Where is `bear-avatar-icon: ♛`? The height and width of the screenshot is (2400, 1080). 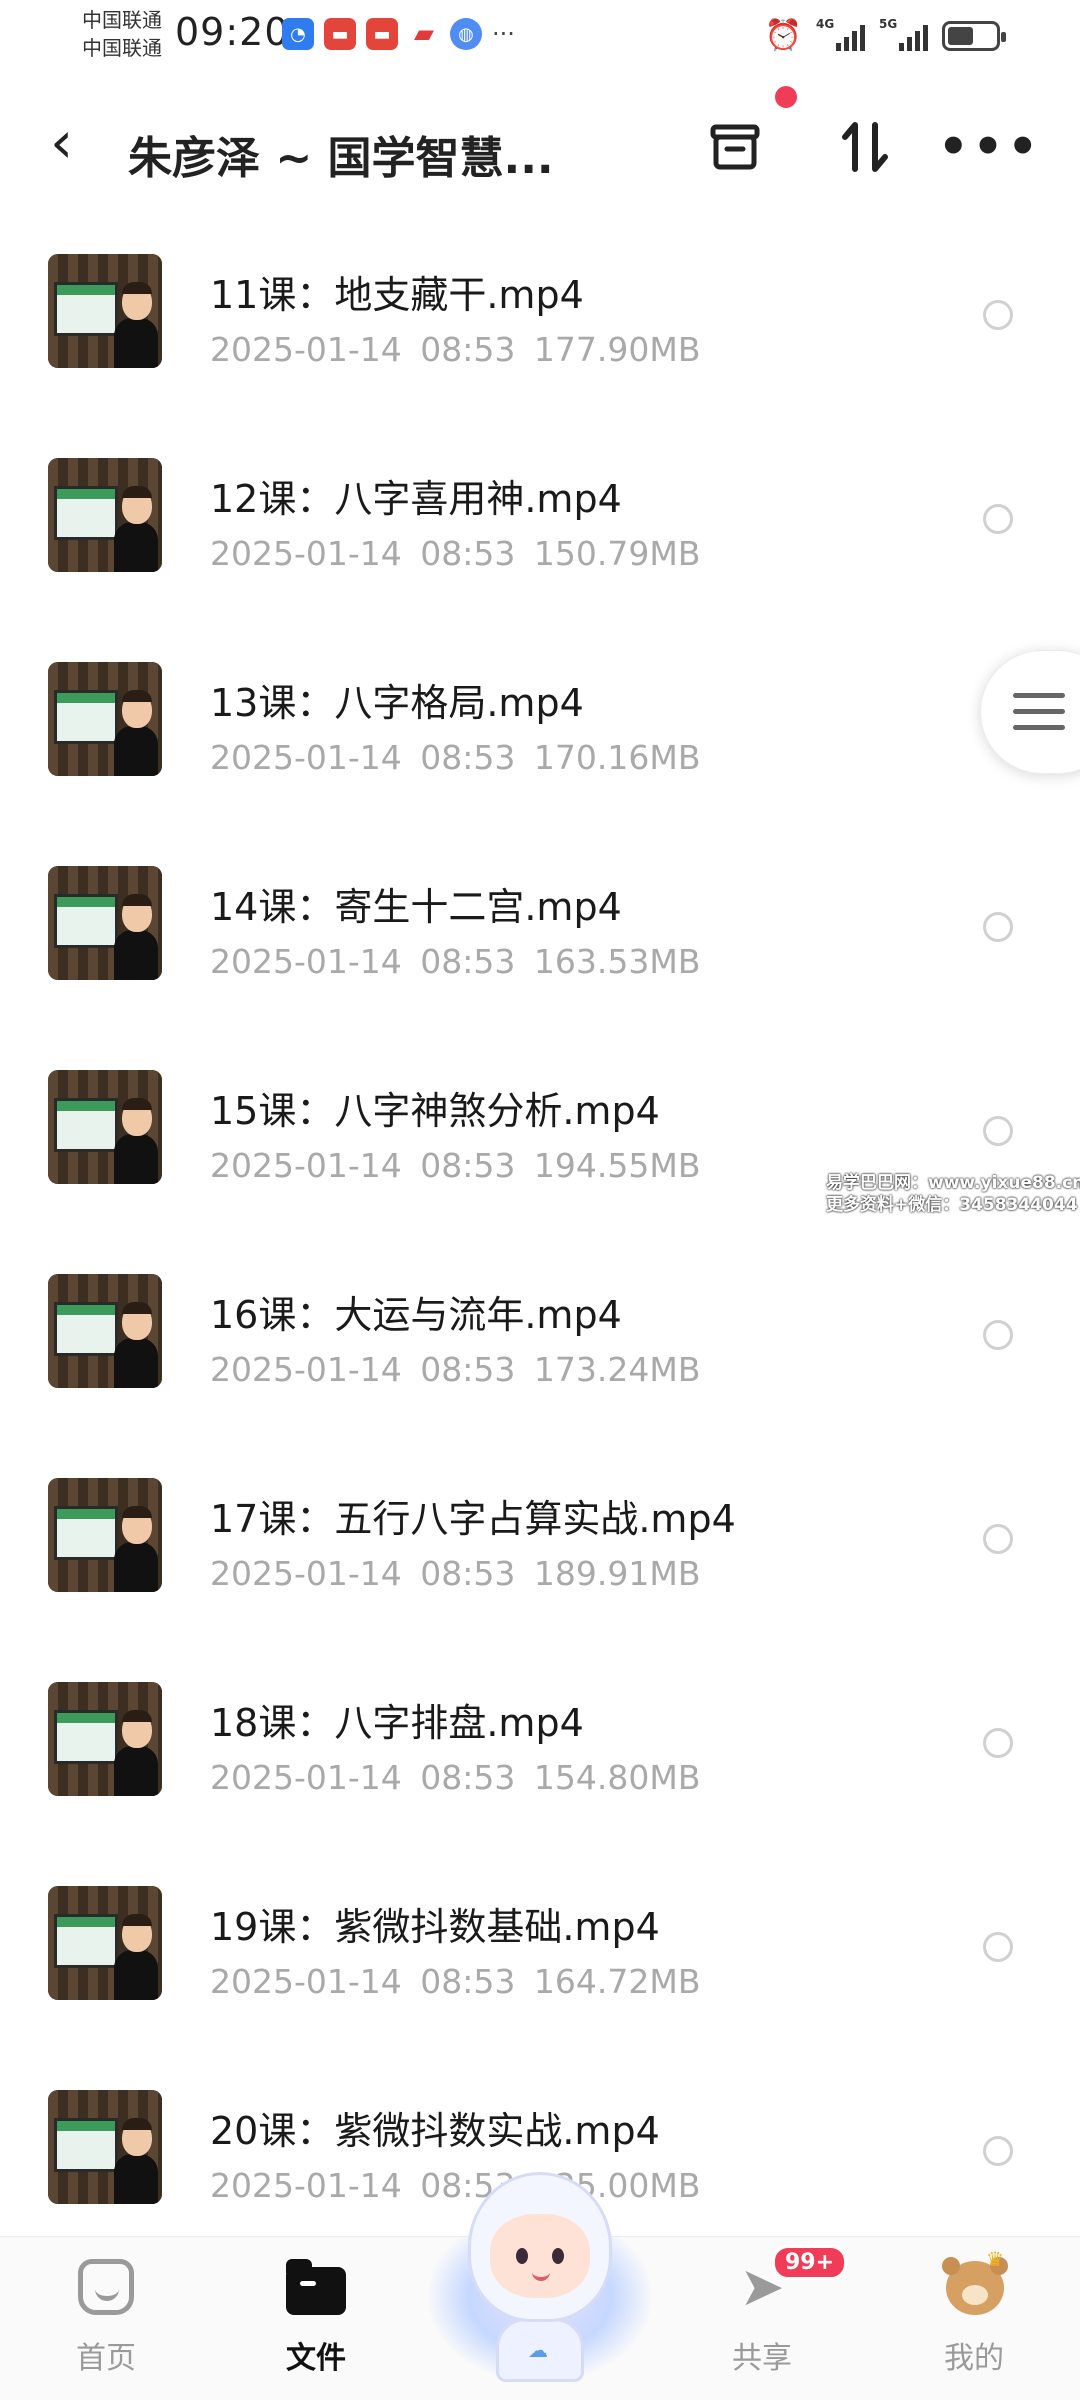 bear-avatar-icon: ♛ is located at coordinates (973, 2281).